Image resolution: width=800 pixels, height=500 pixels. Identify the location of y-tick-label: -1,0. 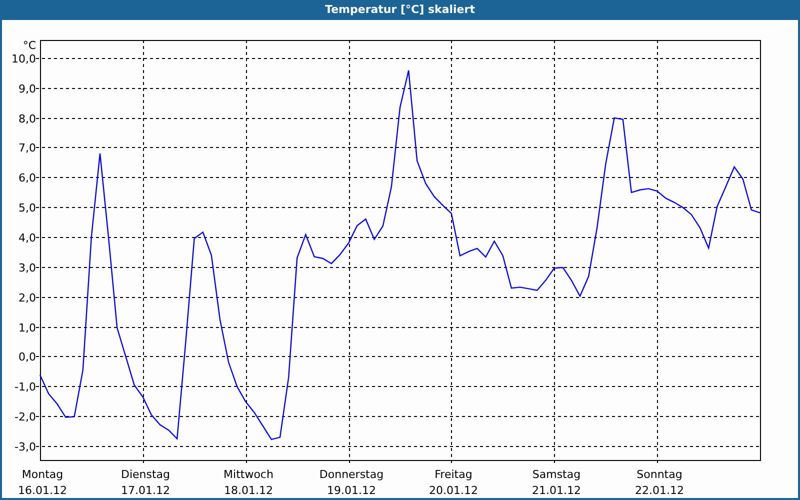
(25, 387).